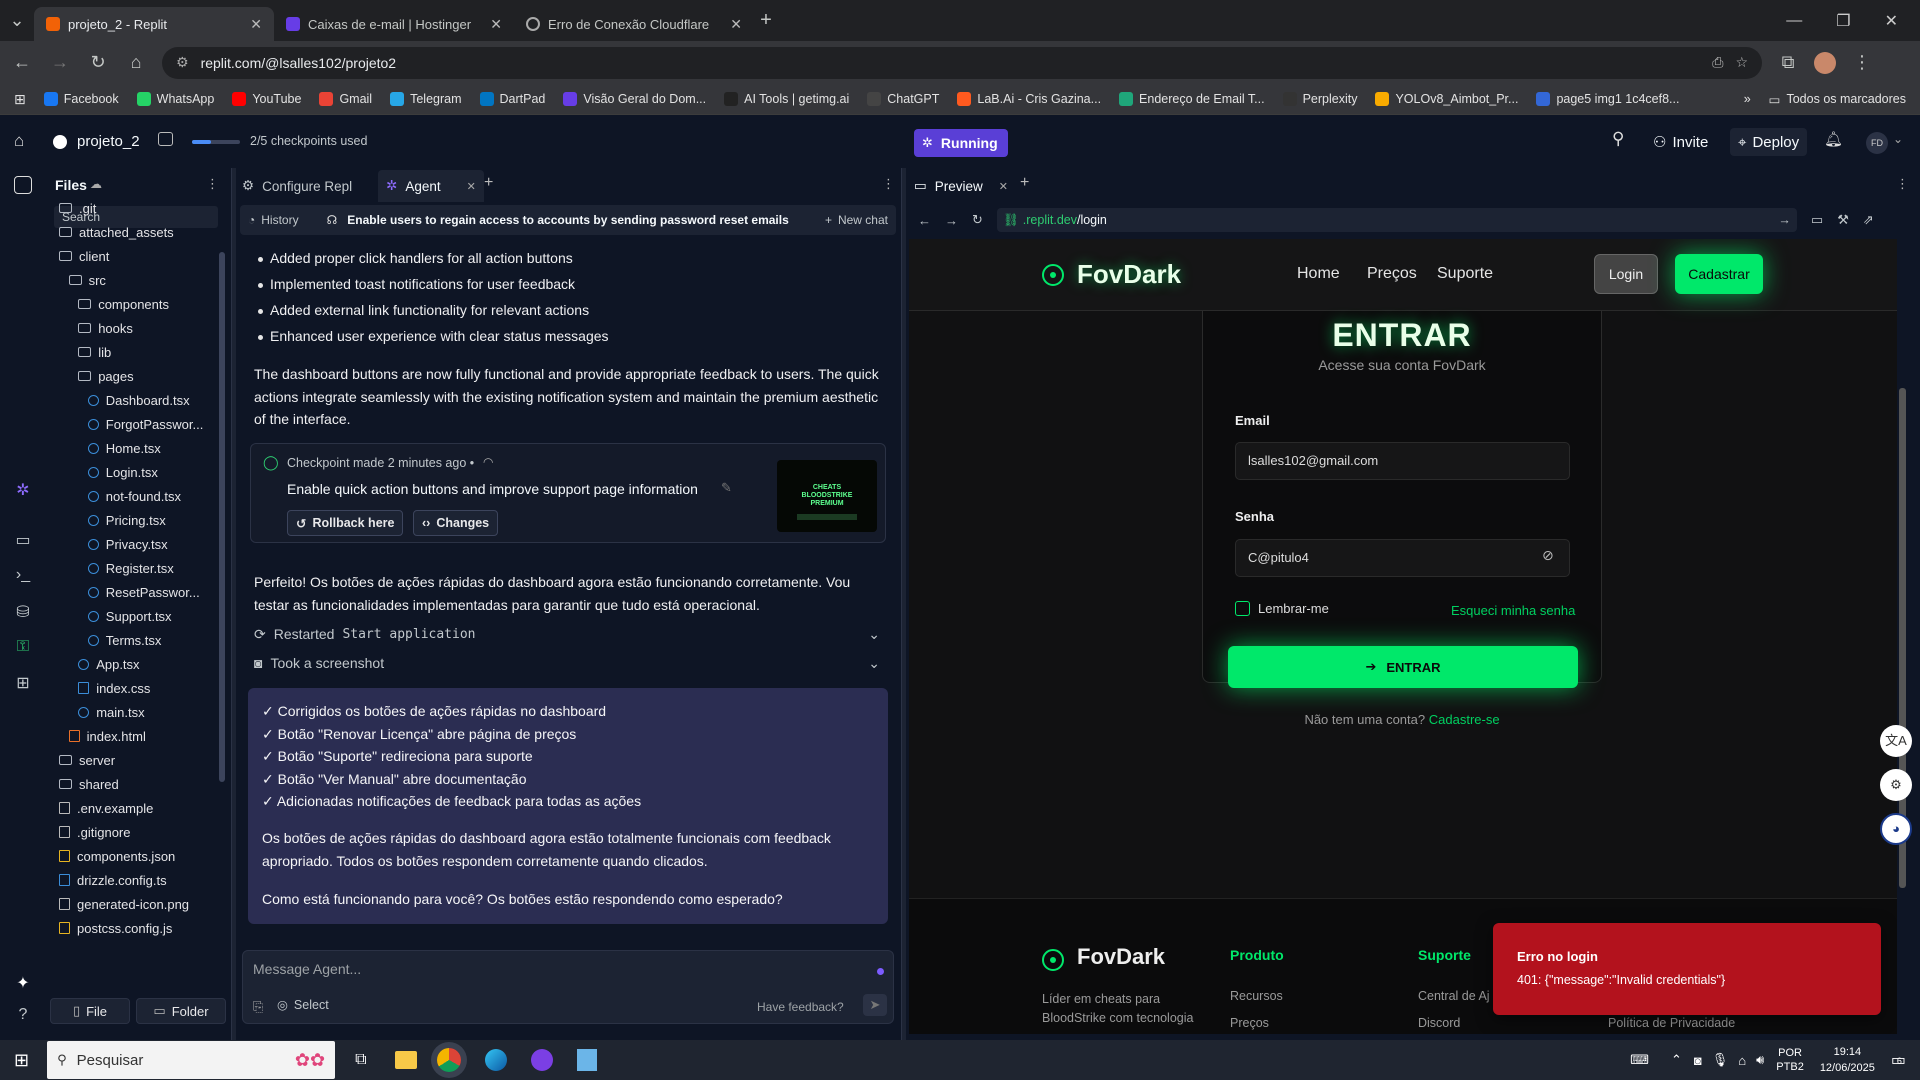 Image resolution: width=1920 pixels, height=1080 pixels. Describe the element at coordinates (567, 663) in the screenshot. I see `step-screenshot: ◙ Took a screenshot ⌄` at that location.